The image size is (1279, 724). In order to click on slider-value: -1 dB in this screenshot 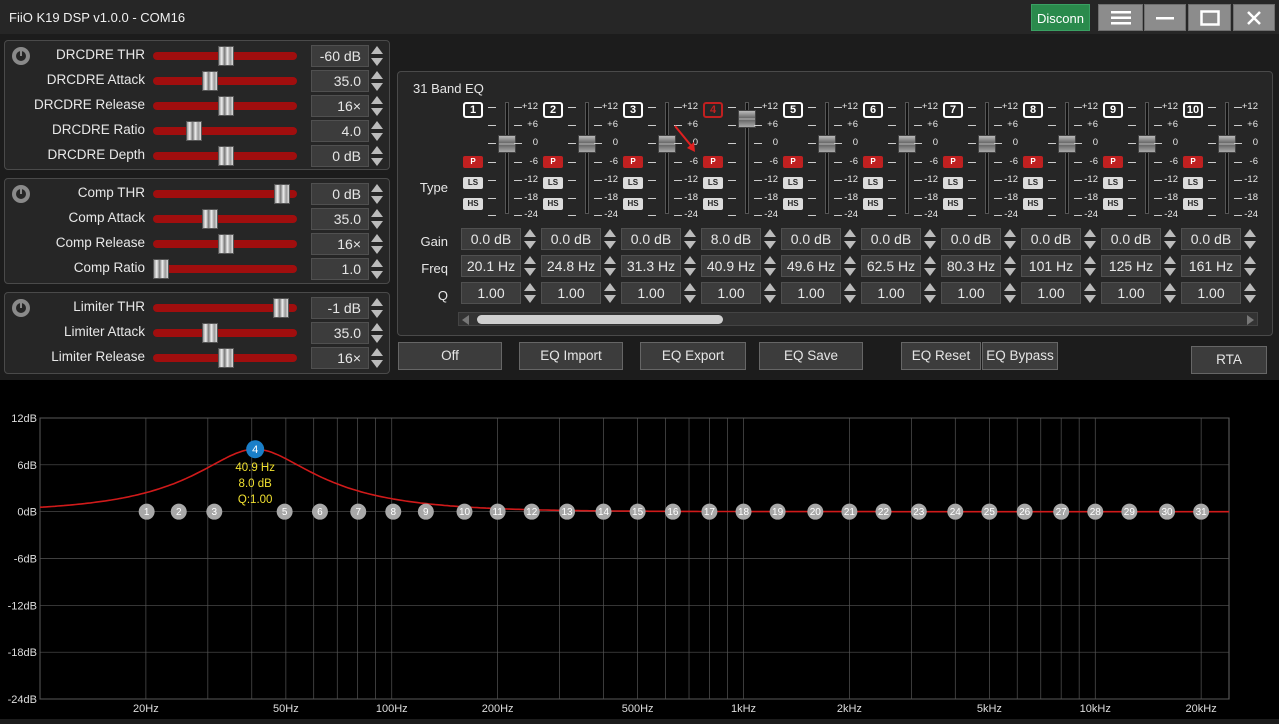, I will do `click(340, 308)`.